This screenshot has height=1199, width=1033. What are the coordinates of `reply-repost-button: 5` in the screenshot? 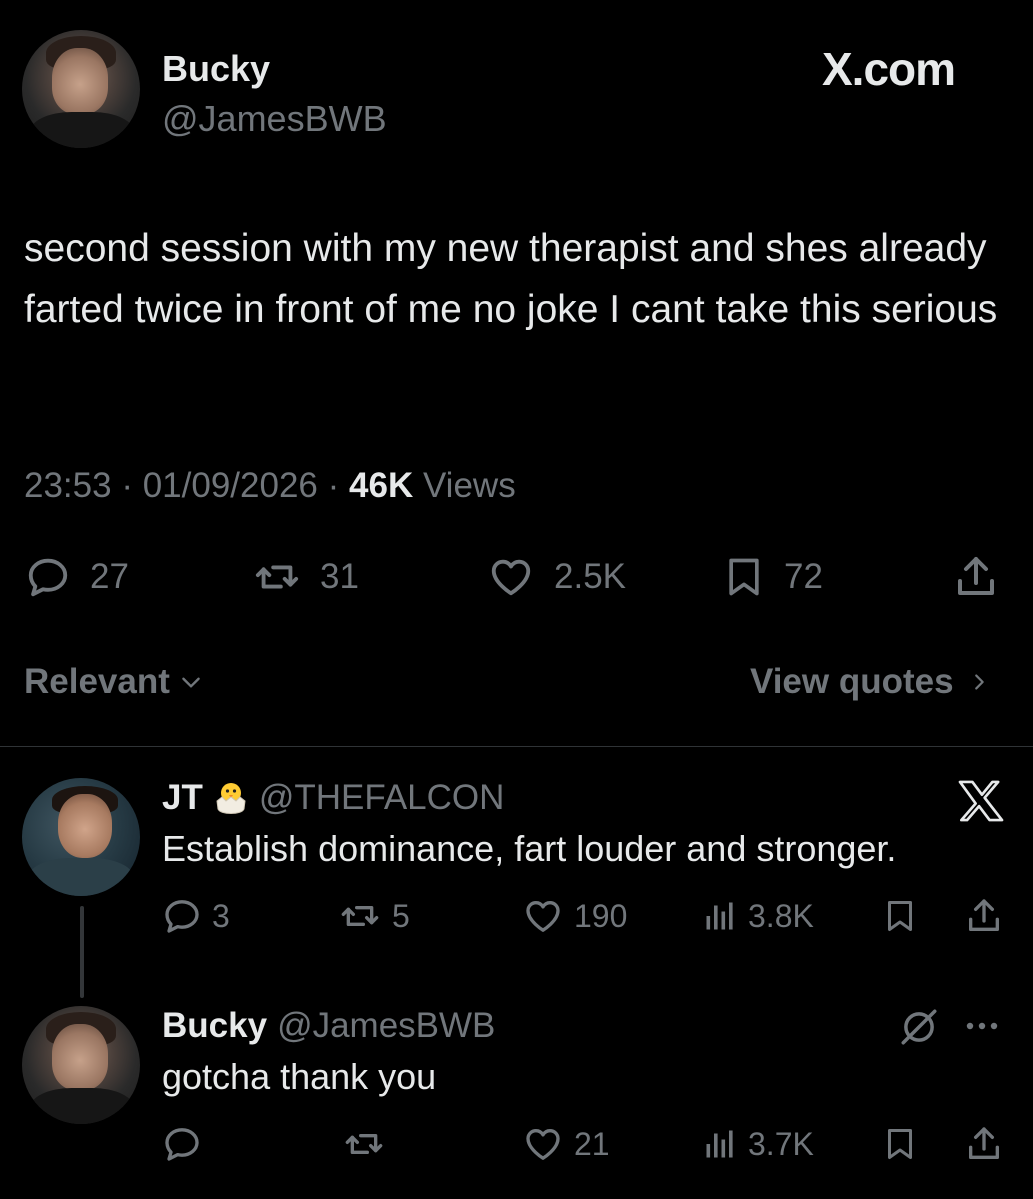 It's located at (374, 916).